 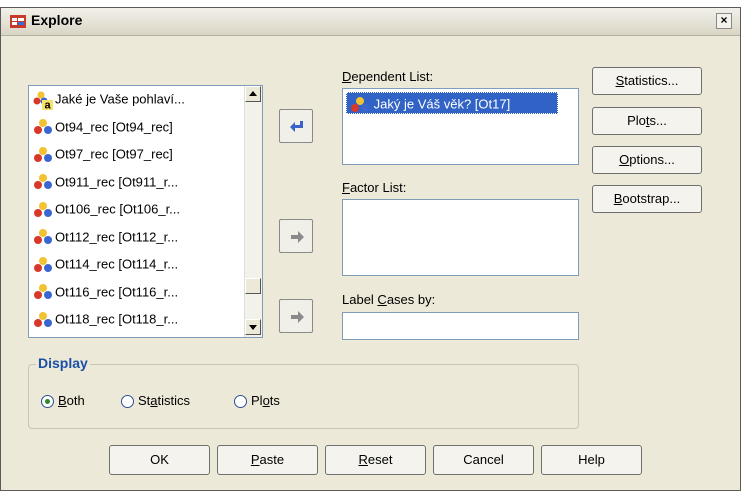 I want to click on cancel-button: Cancel, so click(x=483, y=460).